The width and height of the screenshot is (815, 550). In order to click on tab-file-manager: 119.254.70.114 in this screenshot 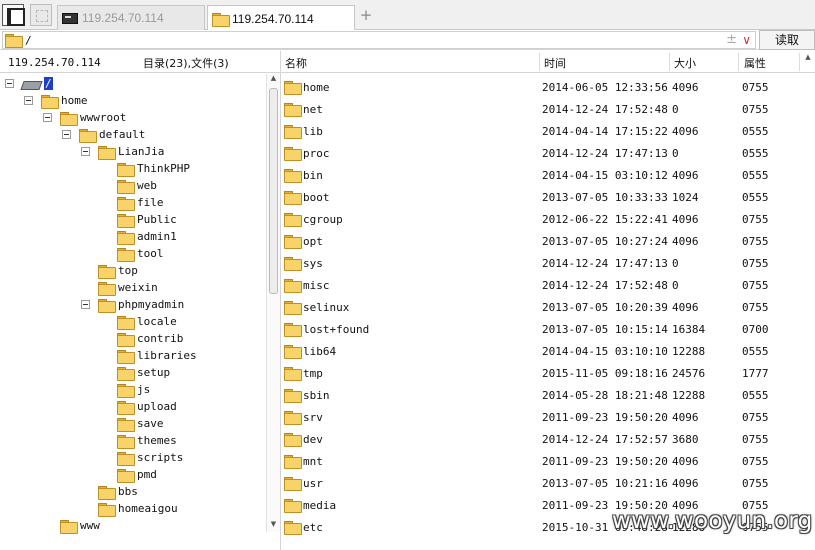, I will do `click(281, 18)`.